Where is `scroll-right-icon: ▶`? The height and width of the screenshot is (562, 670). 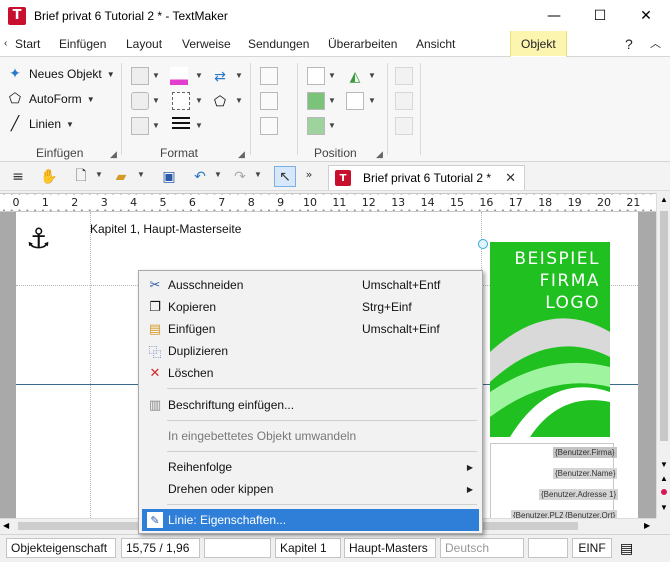
scroll-right-icon: ▶ is located at coordinates (647, 525).